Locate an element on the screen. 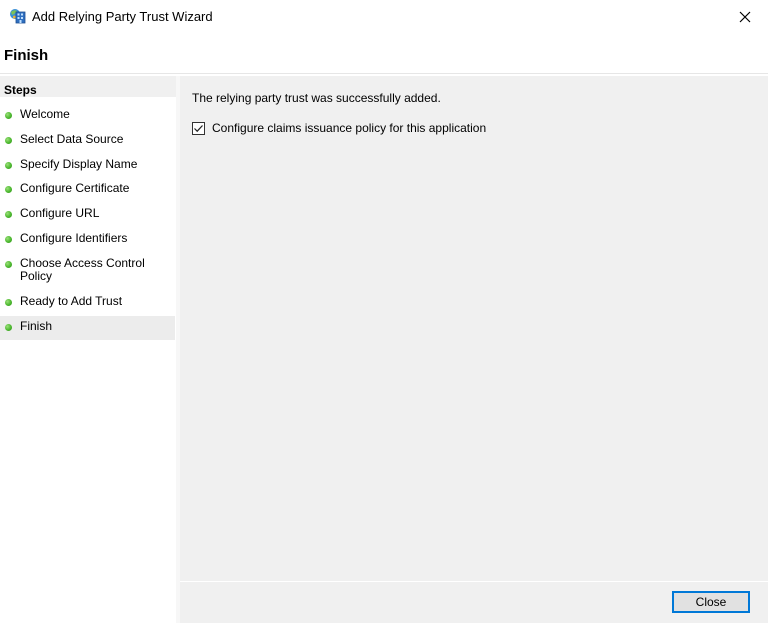 The height and width of the screenshot is (623, 768). steps-heading-label: Steps is located at coordinates (20, 90).